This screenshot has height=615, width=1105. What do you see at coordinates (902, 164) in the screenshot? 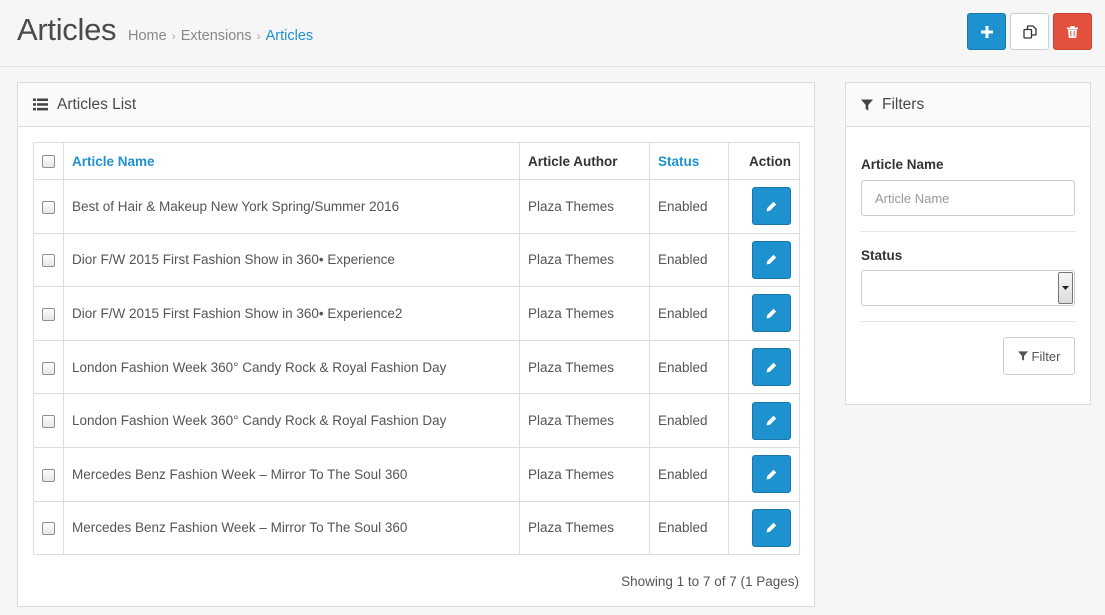
I see `article-name-label: Article Name` at bounding box center [902, 164].